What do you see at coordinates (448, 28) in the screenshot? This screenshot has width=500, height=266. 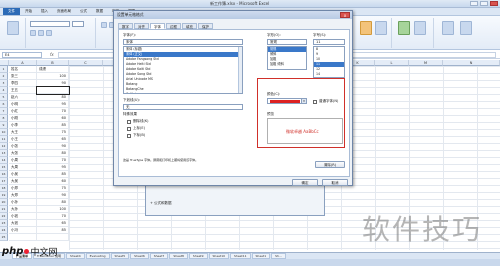 I see `sort-filter-icon` at bounding box center [448, 28].